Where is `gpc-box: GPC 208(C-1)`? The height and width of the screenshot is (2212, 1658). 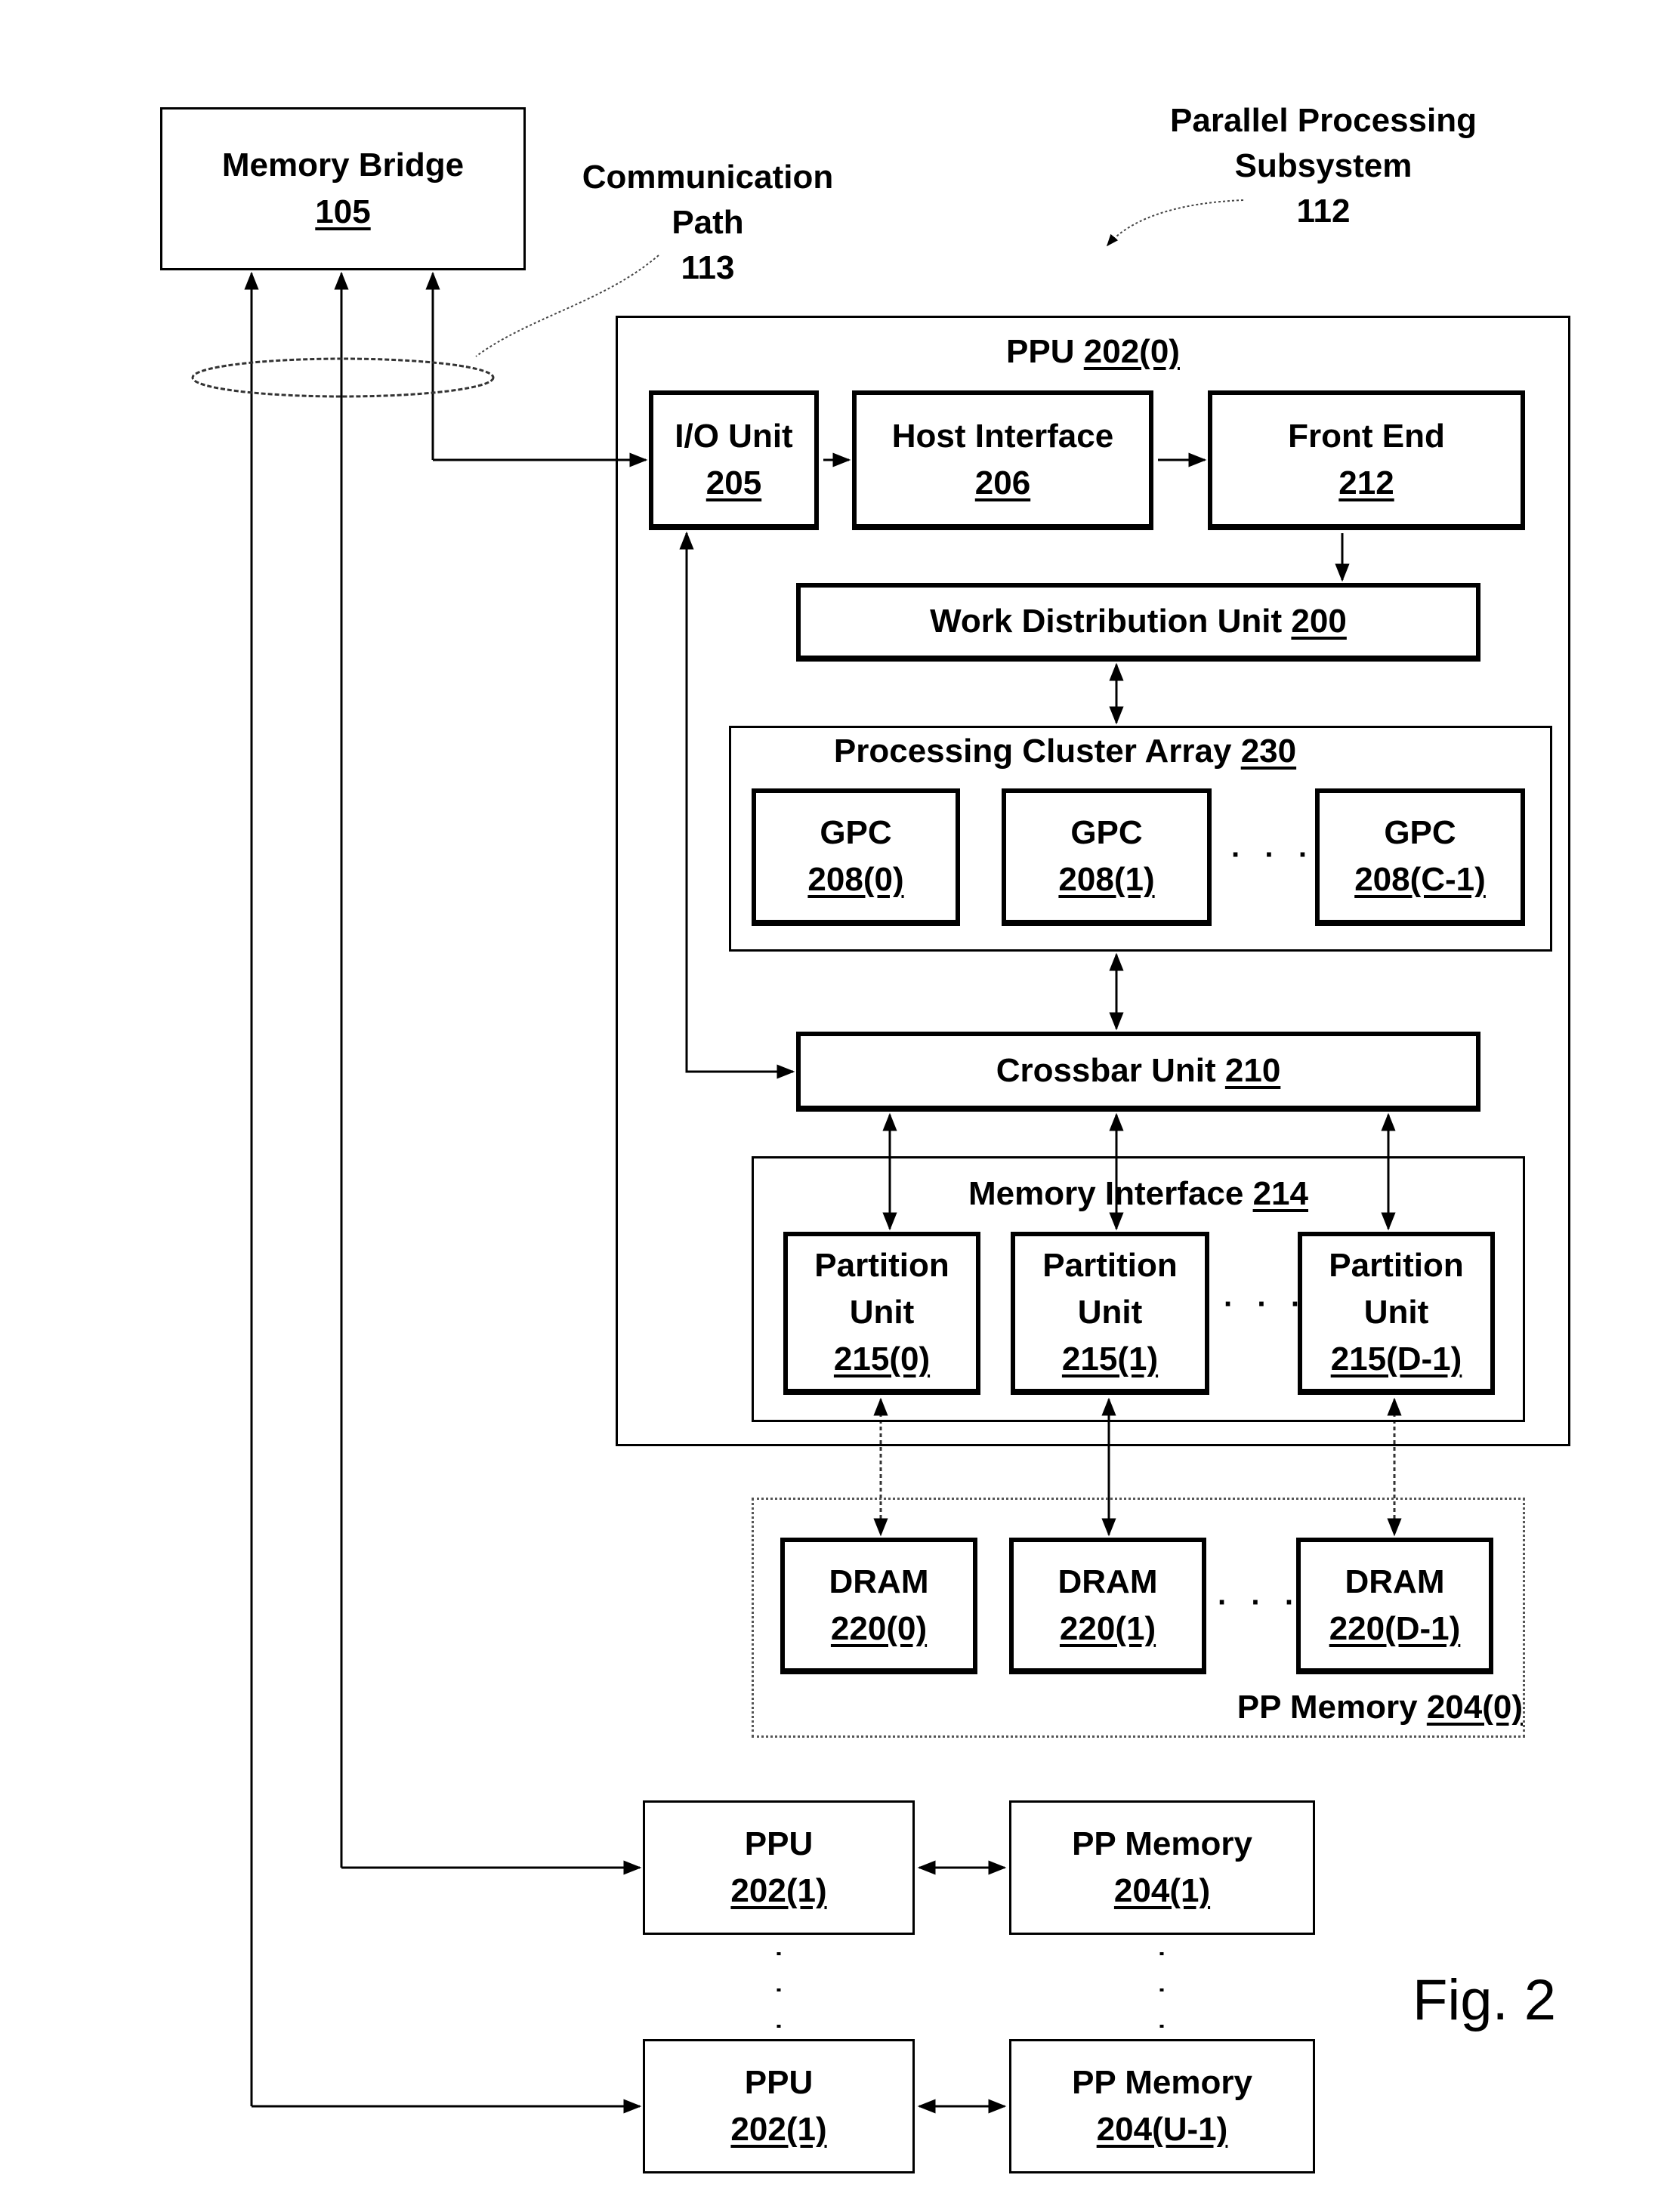
gpc-box: GPC 208(C-1) is located at coordinates (1420, 857).